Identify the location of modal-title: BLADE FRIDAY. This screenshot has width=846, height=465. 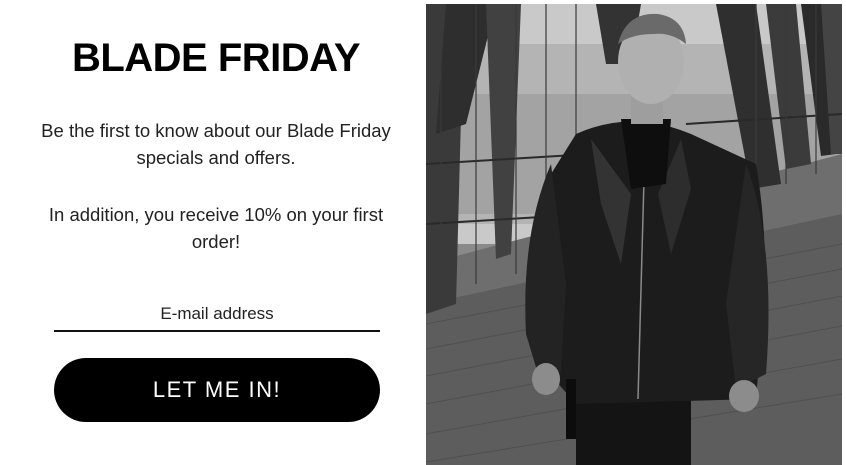
(216, 58).